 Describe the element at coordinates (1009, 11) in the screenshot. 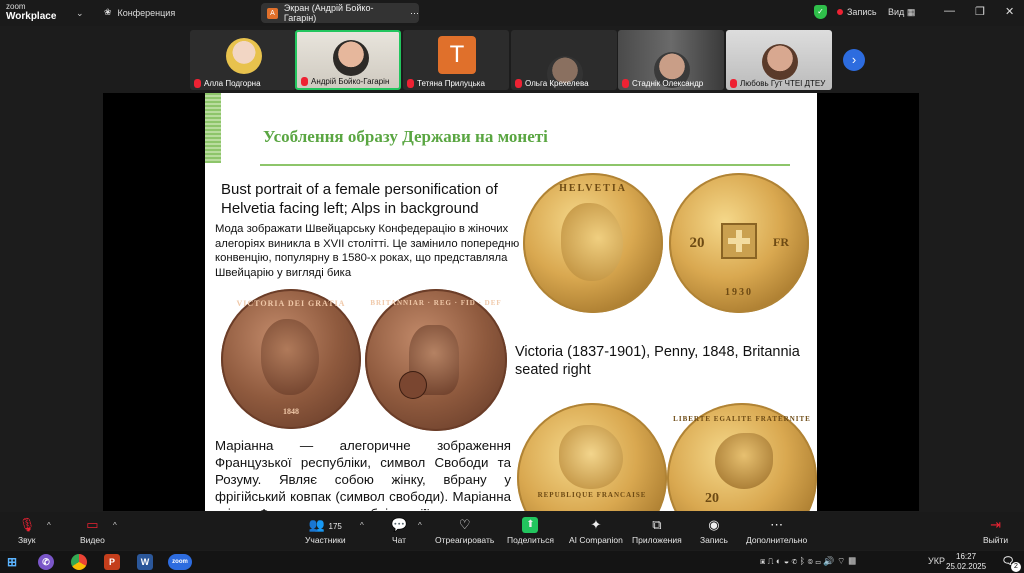

I see `close-icon: ✕` at that location.